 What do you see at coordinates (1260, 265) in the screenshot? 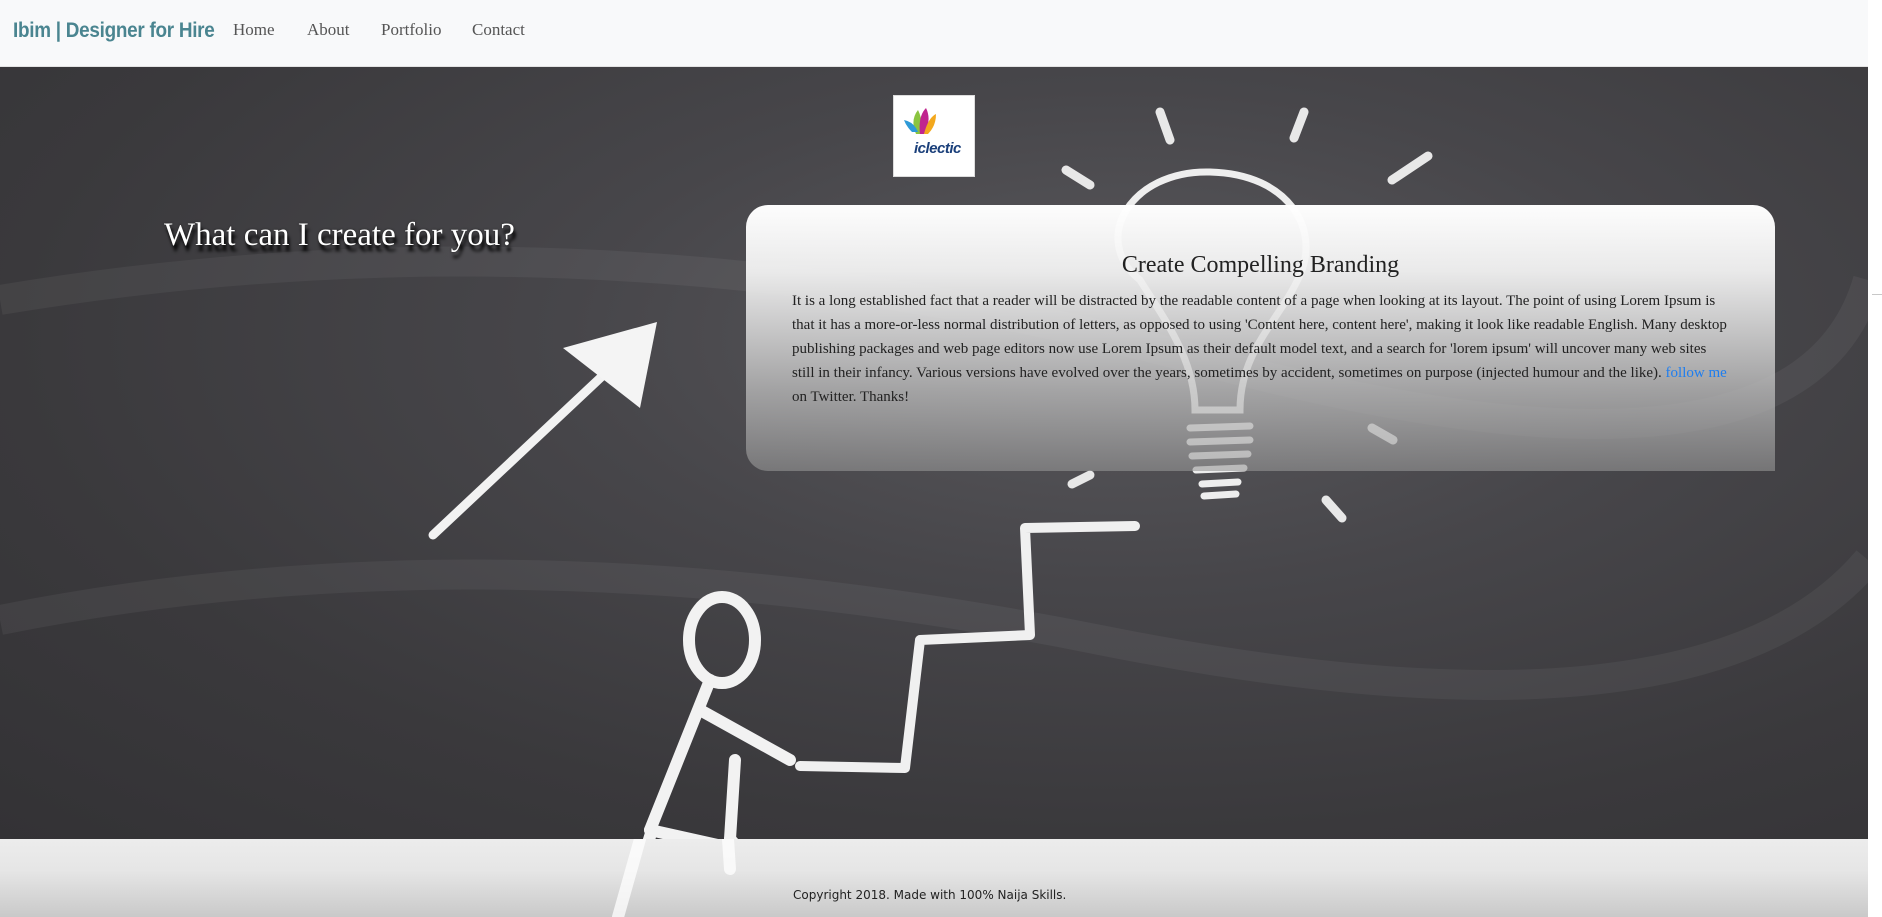
I see `card-heading: Create Compelling Branding` at bounding box center [1260, 265].